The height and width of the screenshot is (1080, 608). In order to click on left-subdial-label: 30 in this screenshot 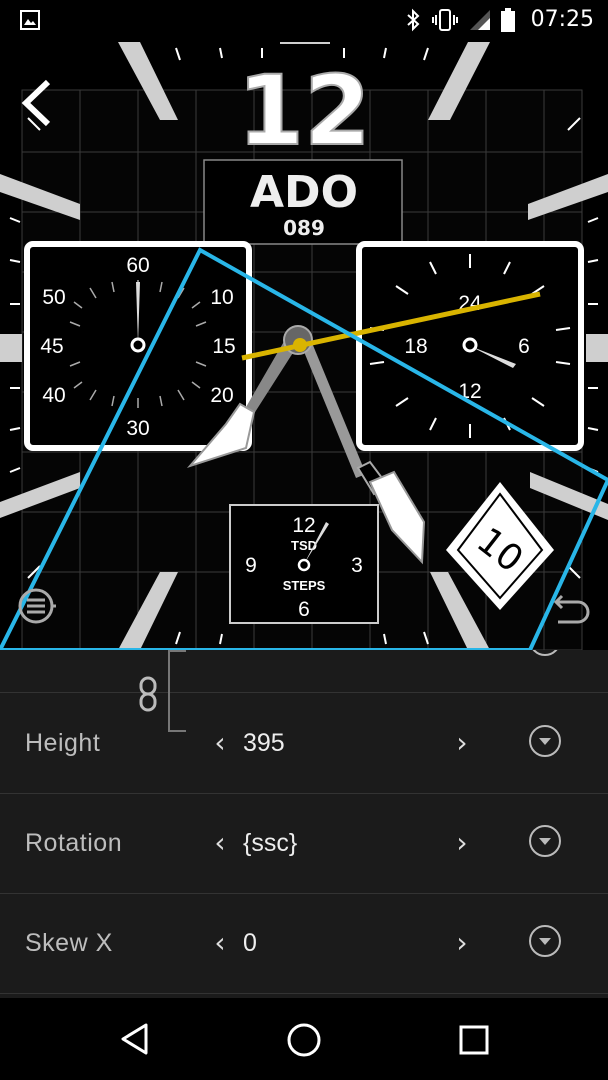, I will do `click(137, 428)`.